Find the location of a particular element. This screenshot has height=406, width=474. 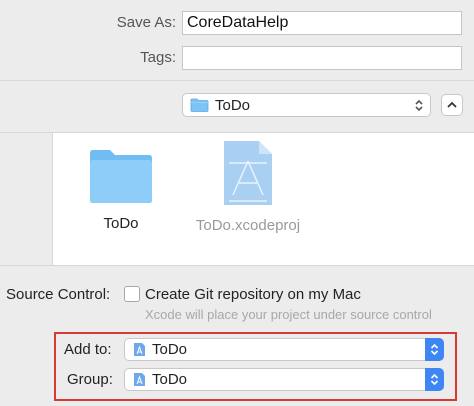

browser-item-todo-folder: ToDo is located at coordinates (121, 188).